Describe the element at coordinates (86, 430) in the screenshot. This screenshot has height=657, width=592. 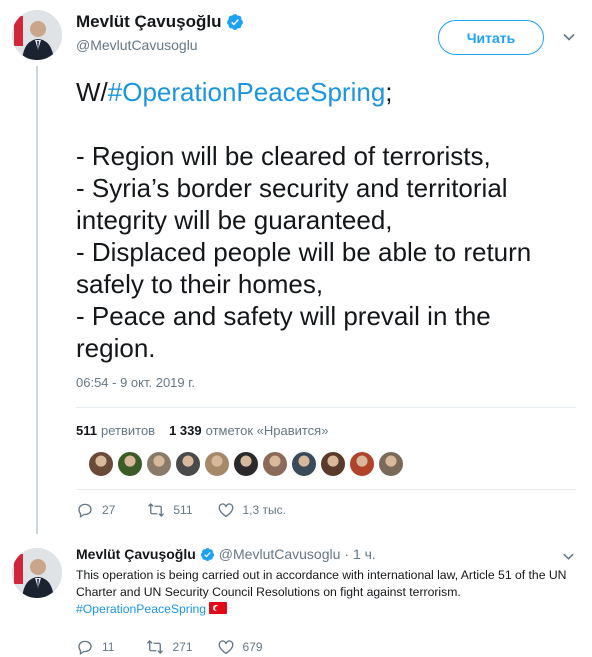
I see `retweets-stat-count: 511` at that location.